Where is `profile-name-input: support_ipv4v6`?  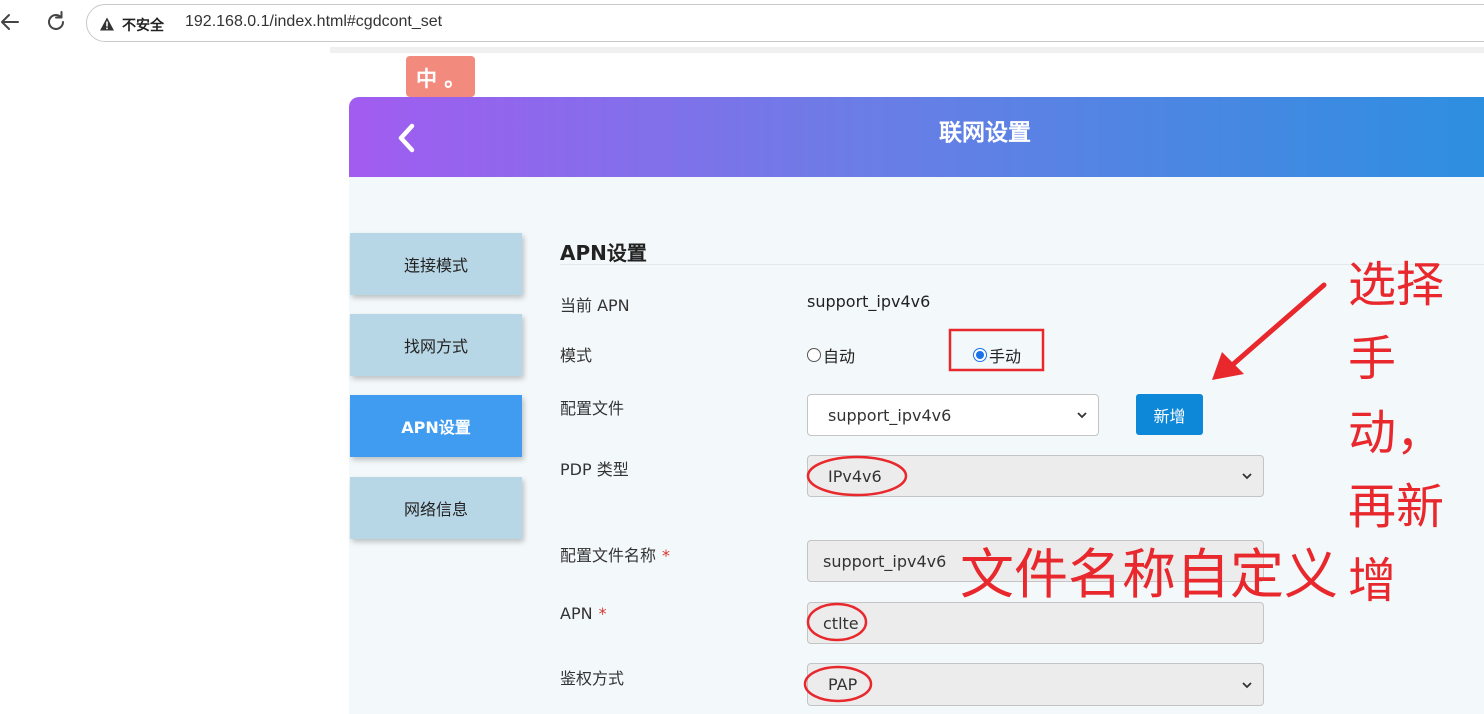 profile-name-input: support_ipv4v6 is located at coordinates (1035, 561).